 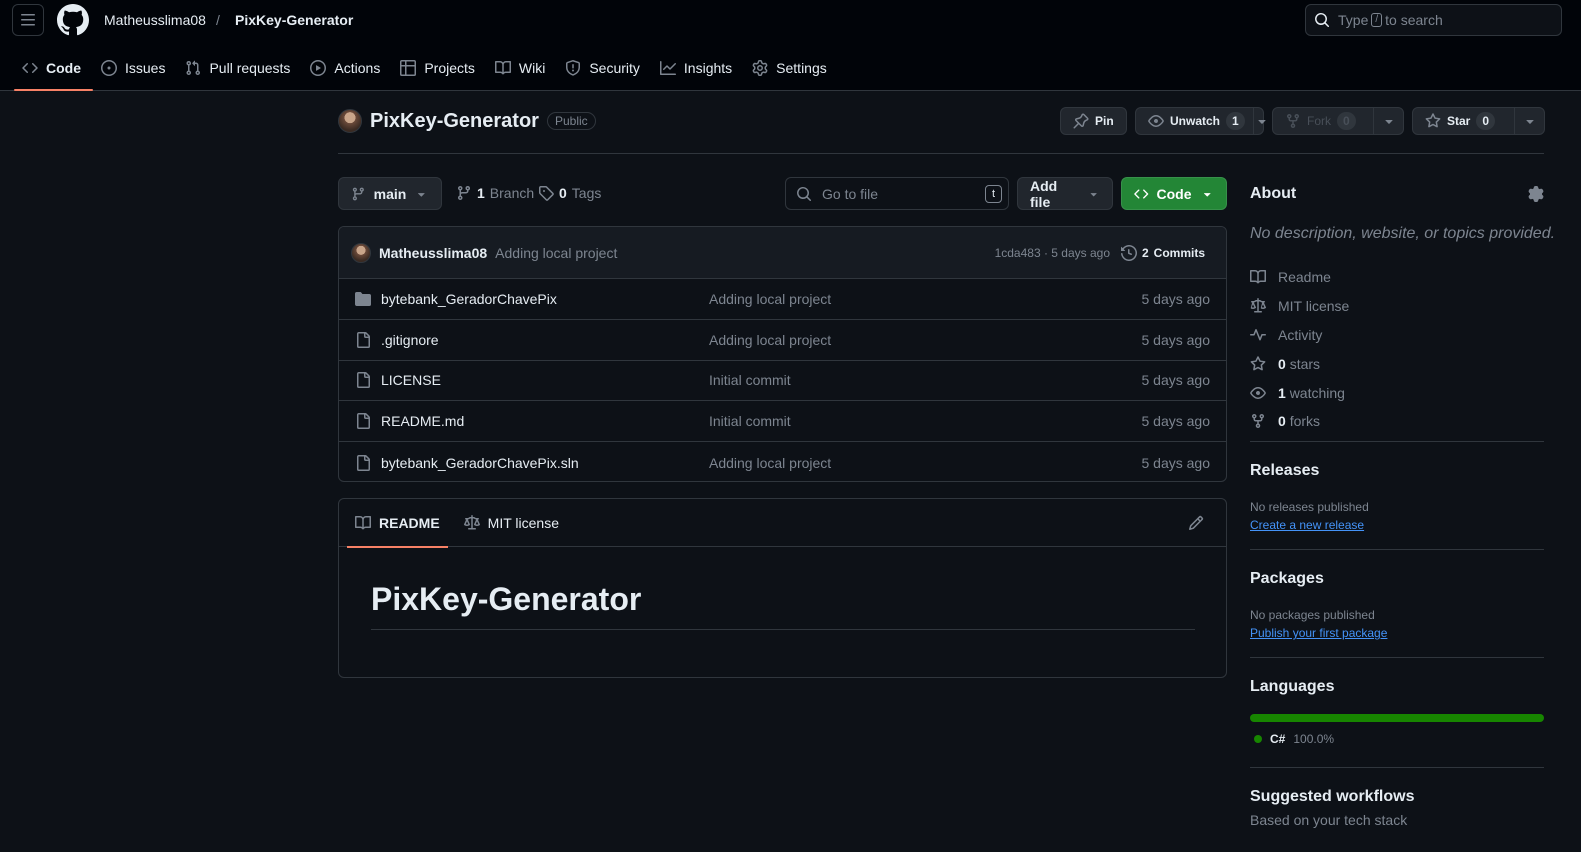 I want to click on fork-dropdown, so click(x=1388, y=121).